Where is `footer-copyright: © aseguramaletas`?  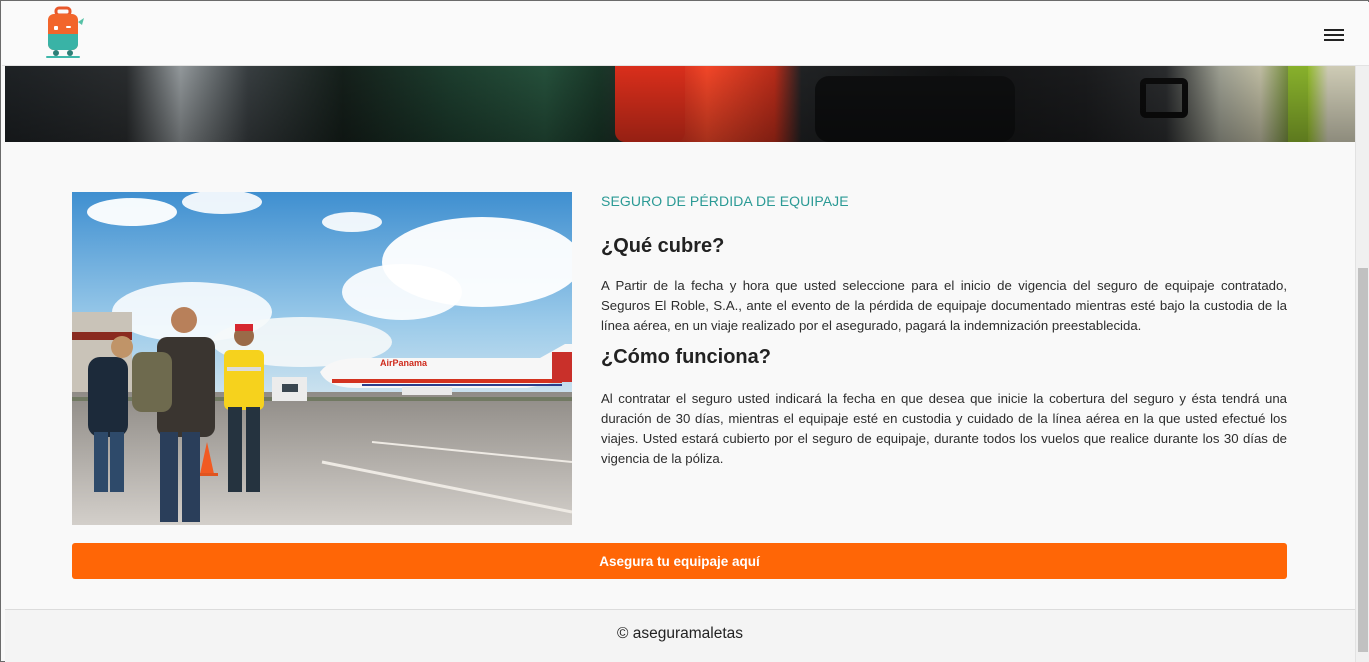
footer-copyright: © aseguramaletas is located at coordinates (679, 633).